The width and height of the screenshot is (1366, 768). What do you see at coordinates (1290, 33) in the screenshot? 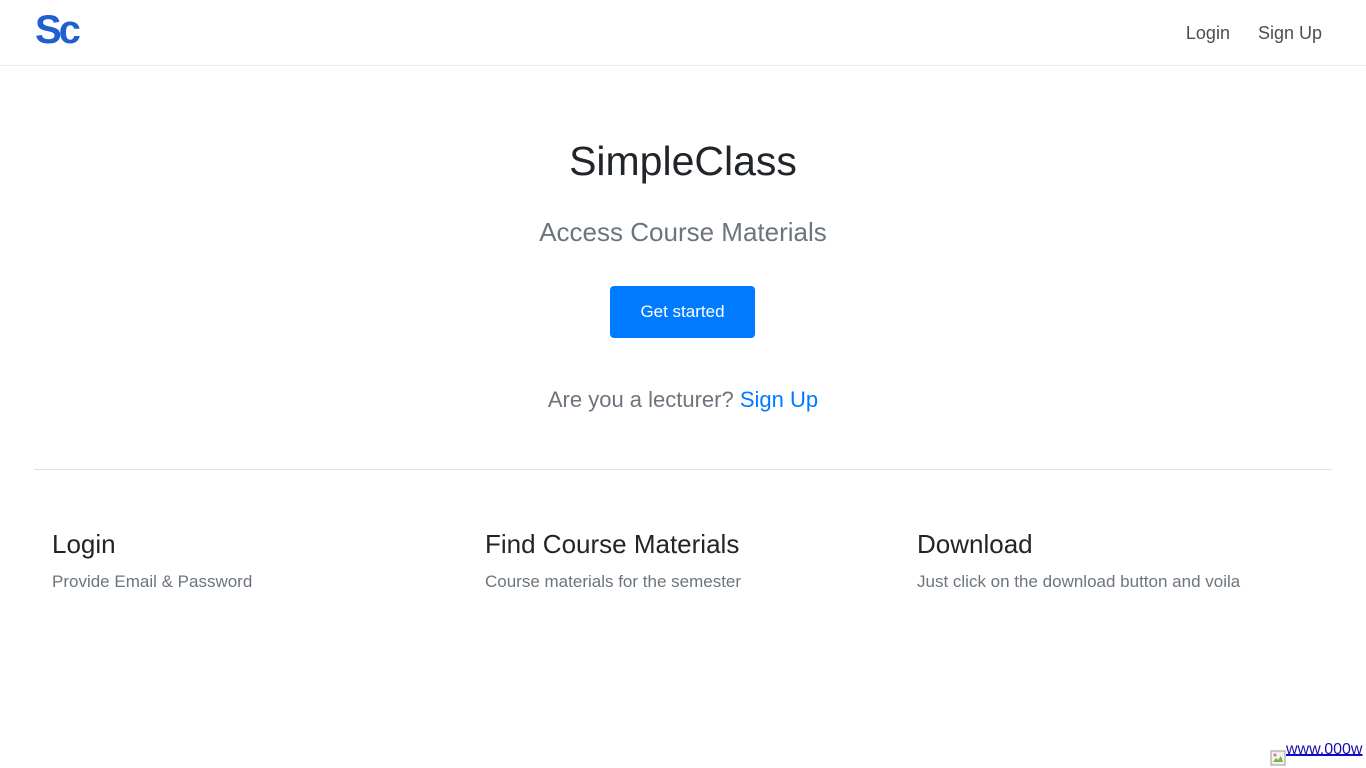
I see `nav-signup-link: Sign Up` at bounding box center [1290, 33].